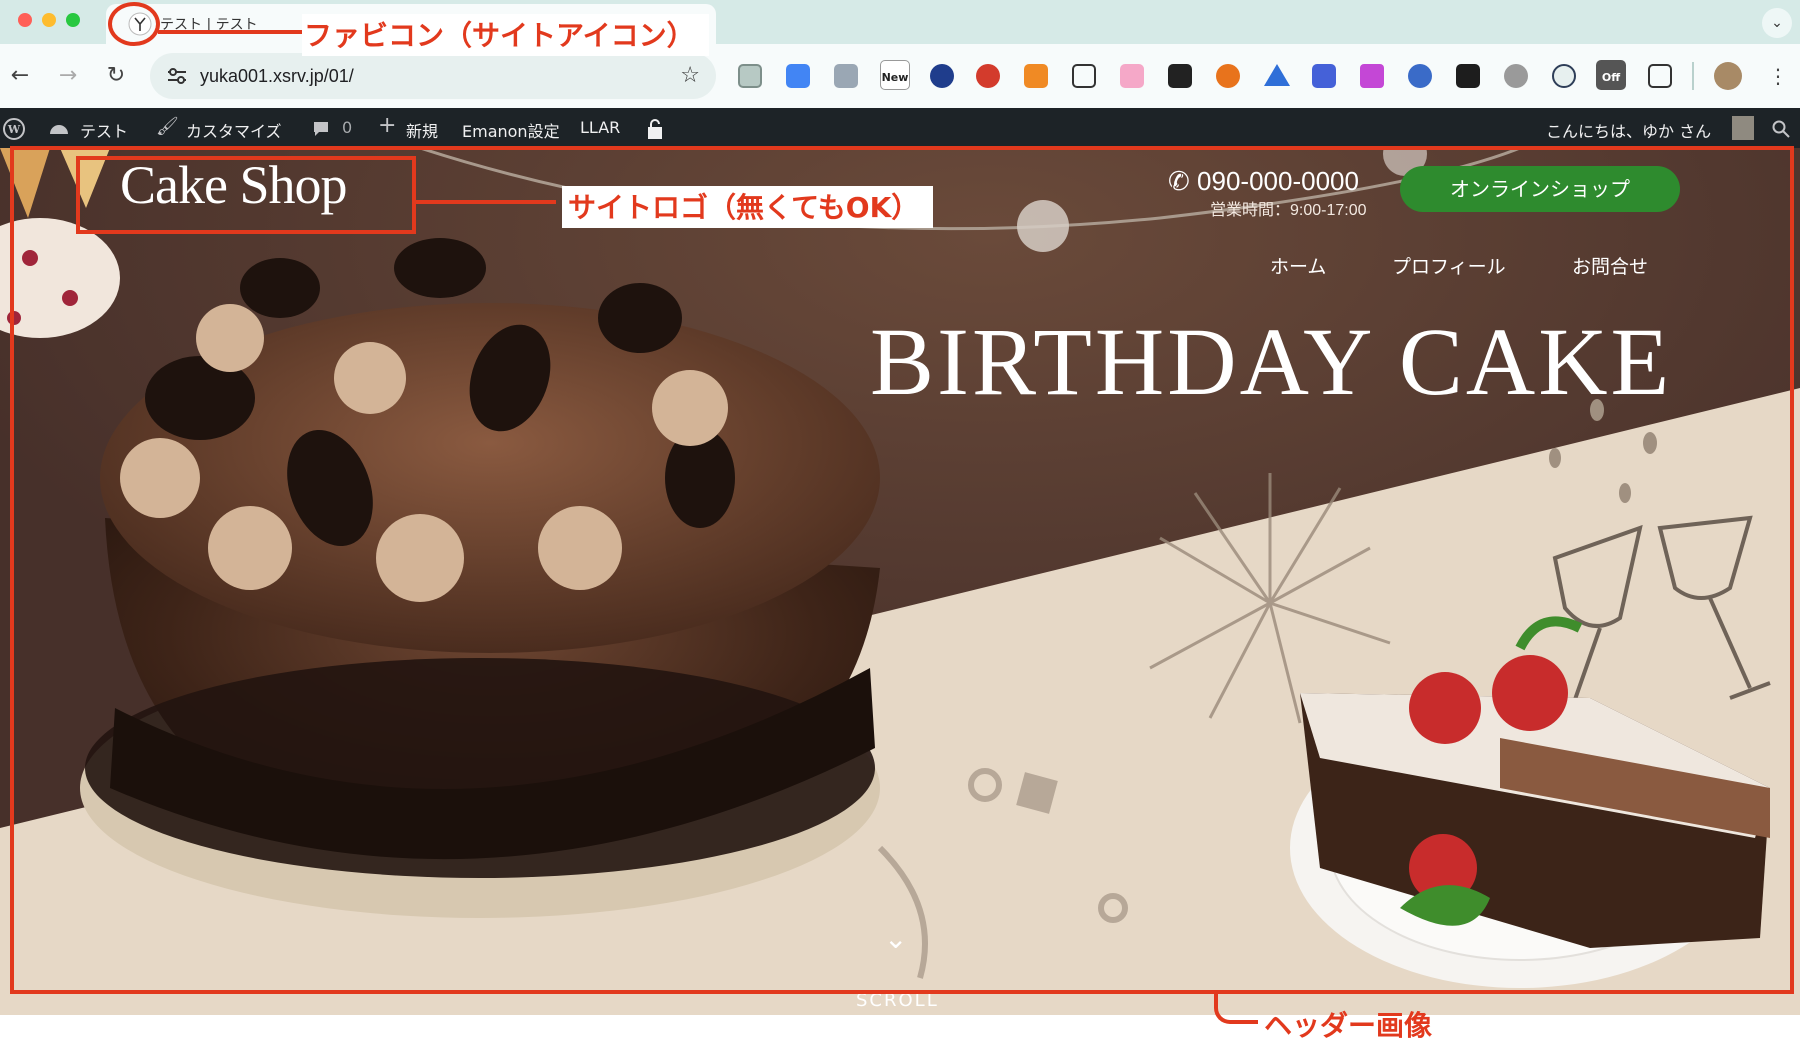 This screenshot has width=1800, height=1045. Describe the element at coordinates (690, 75) in the screenshot. I see `bookmark-star-icon: ☆` at that location.